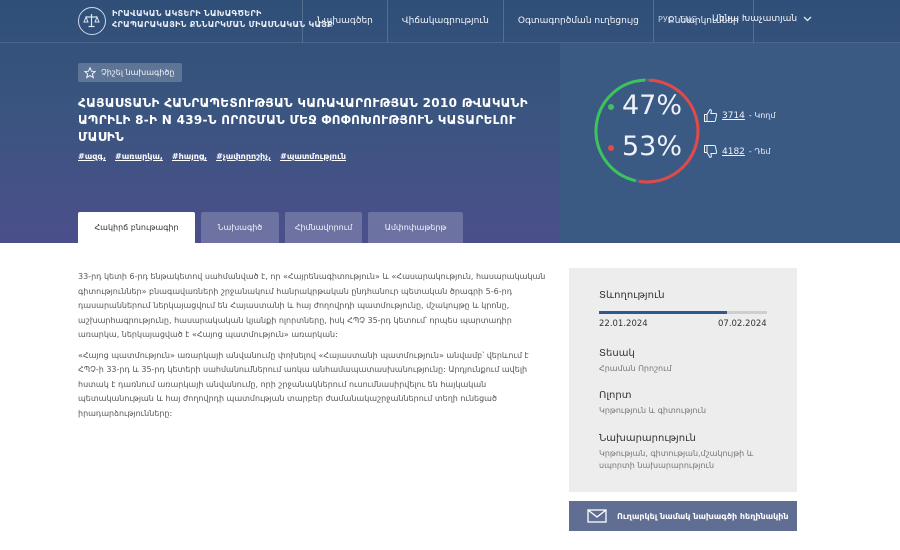 The image size is (900, 550). What do you see at coordinates (617, 353) in the screenshot?
I see `type-label: Տեսակ` at bounding box center [617, 353].